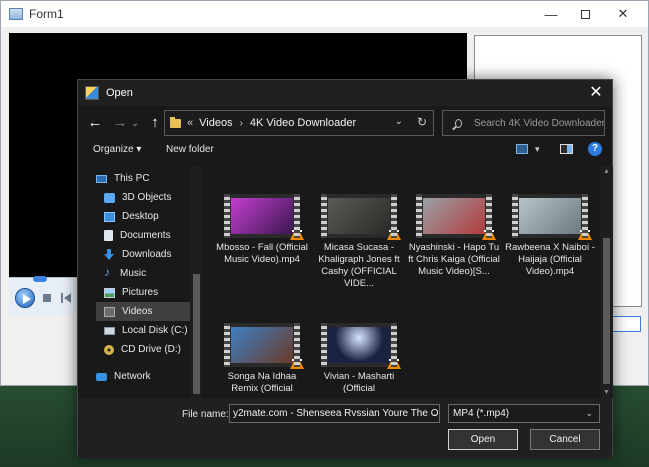  What do you see at coordinates (109, 330) in the screenshot?
I see `disk-icon` at bounding box center [109, 330].